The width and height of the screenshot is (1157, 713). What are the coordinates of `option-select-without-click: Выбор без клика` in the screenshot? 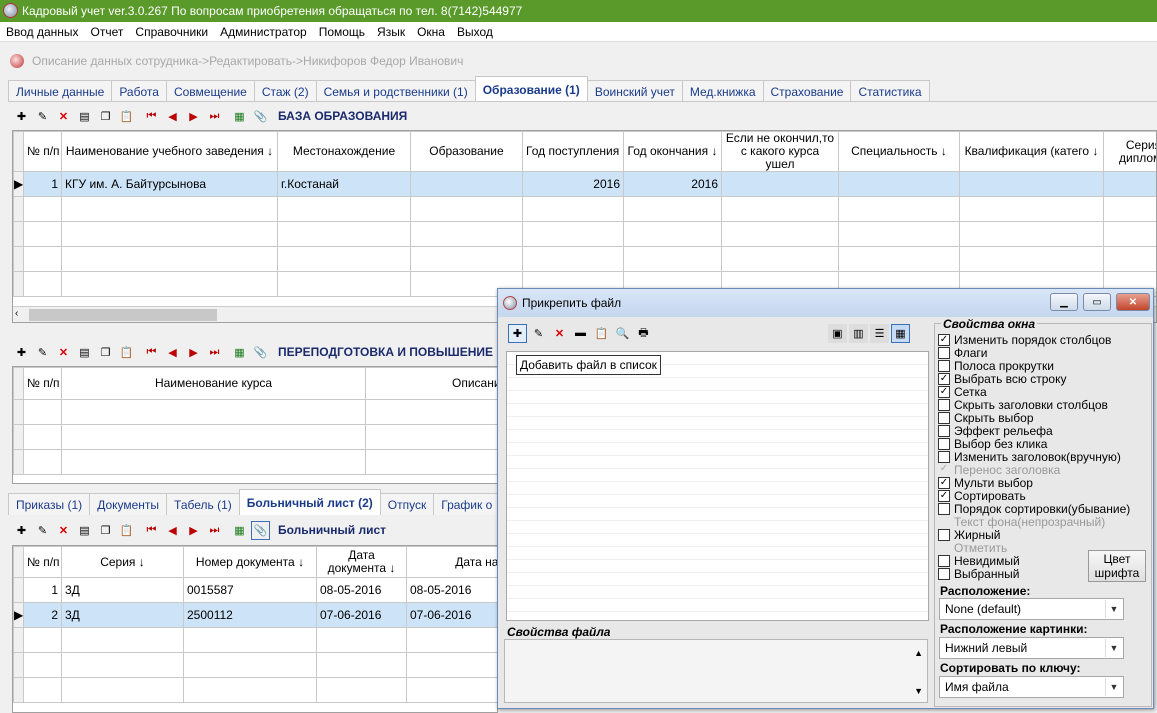 It's located at (1045, 444).